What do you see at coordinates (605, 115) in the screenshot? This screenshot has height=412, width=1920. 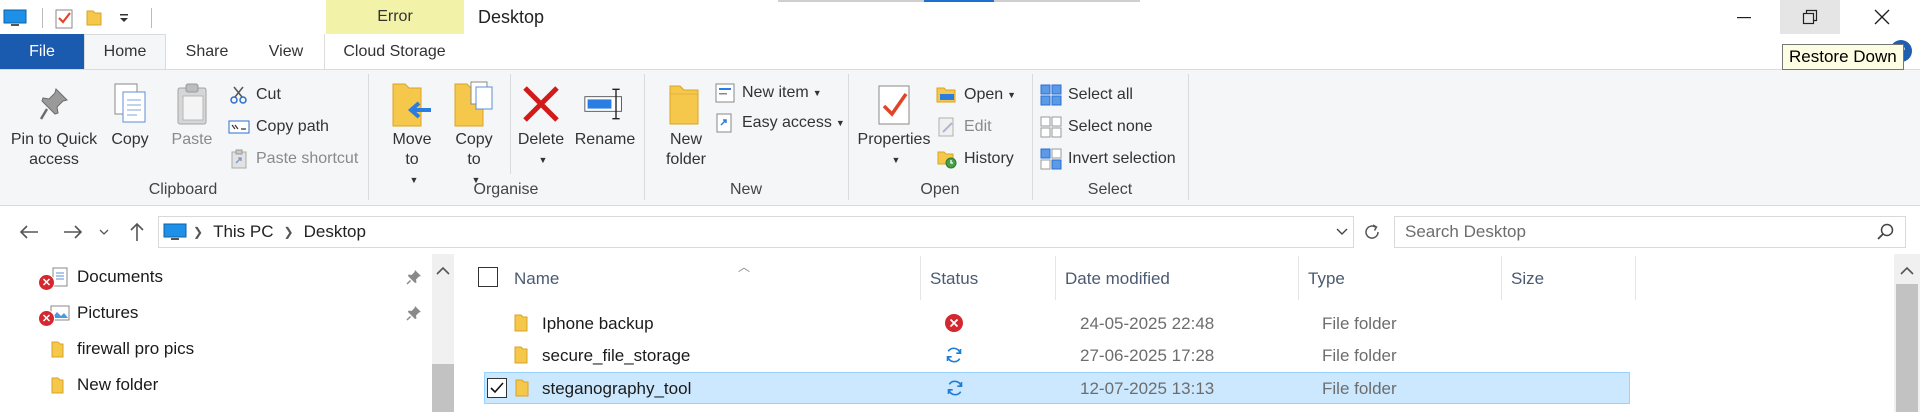 I see `rename-button: Rename` at bounding box center [605, 115].